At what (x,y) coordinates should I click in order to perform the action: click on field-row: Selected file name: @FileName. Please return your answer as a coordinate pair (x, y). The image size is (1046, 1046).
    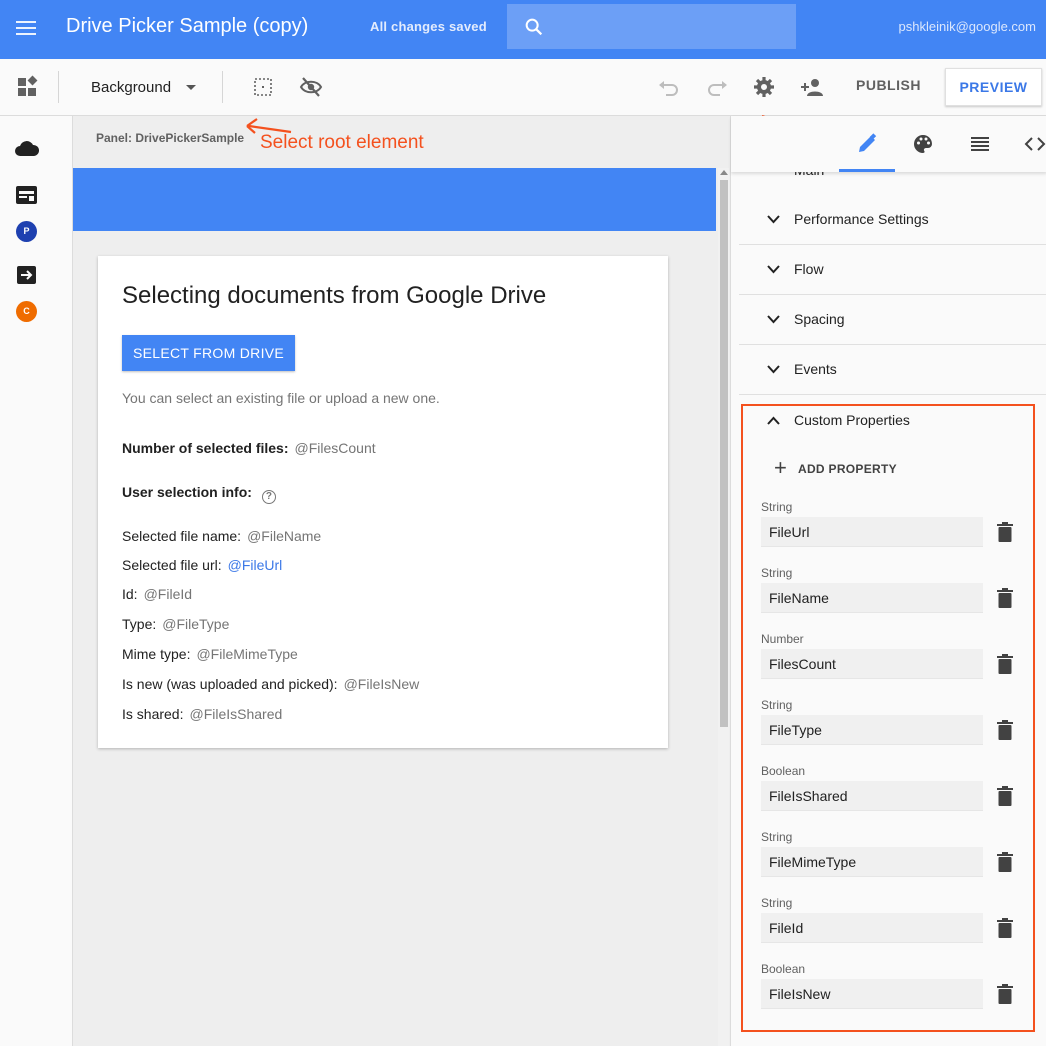
    Looking at the image, I should click on (221, 536).